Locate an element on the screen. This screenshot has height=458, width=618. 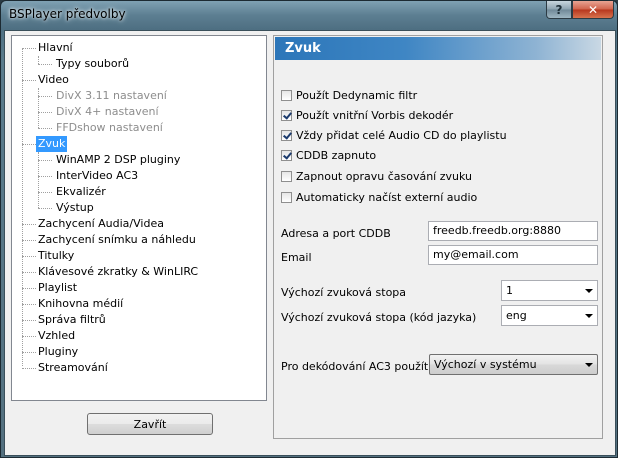
tree-item-pluginy: Pluginy is located at coordinates (58, 352).